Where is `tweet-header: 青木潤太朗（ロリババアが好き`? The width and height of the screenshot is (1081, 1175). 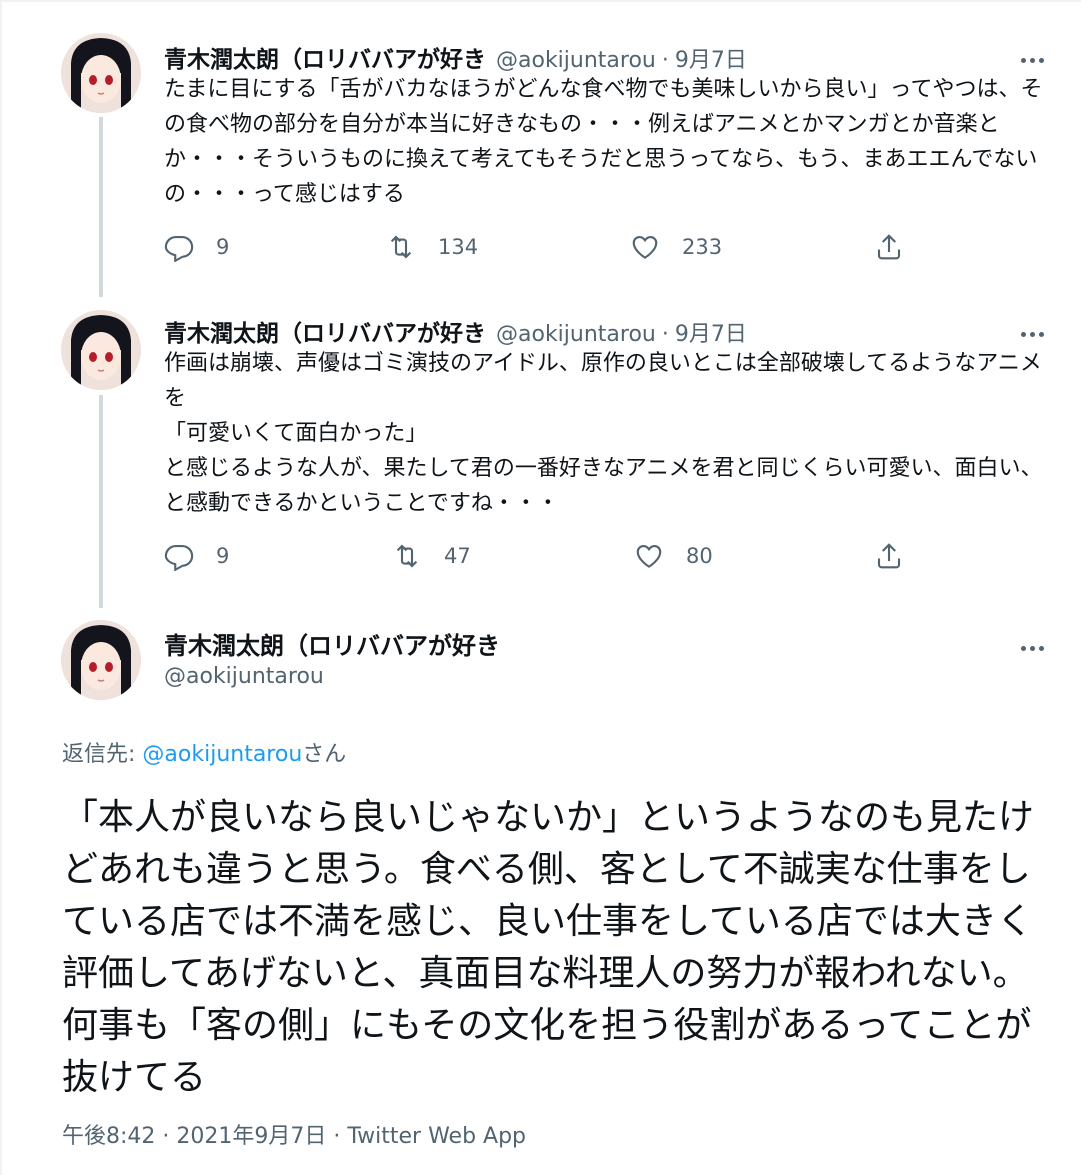
tweet-header: 青木潤太朗（ロリババアが好き is located at coordinates (332, 643).